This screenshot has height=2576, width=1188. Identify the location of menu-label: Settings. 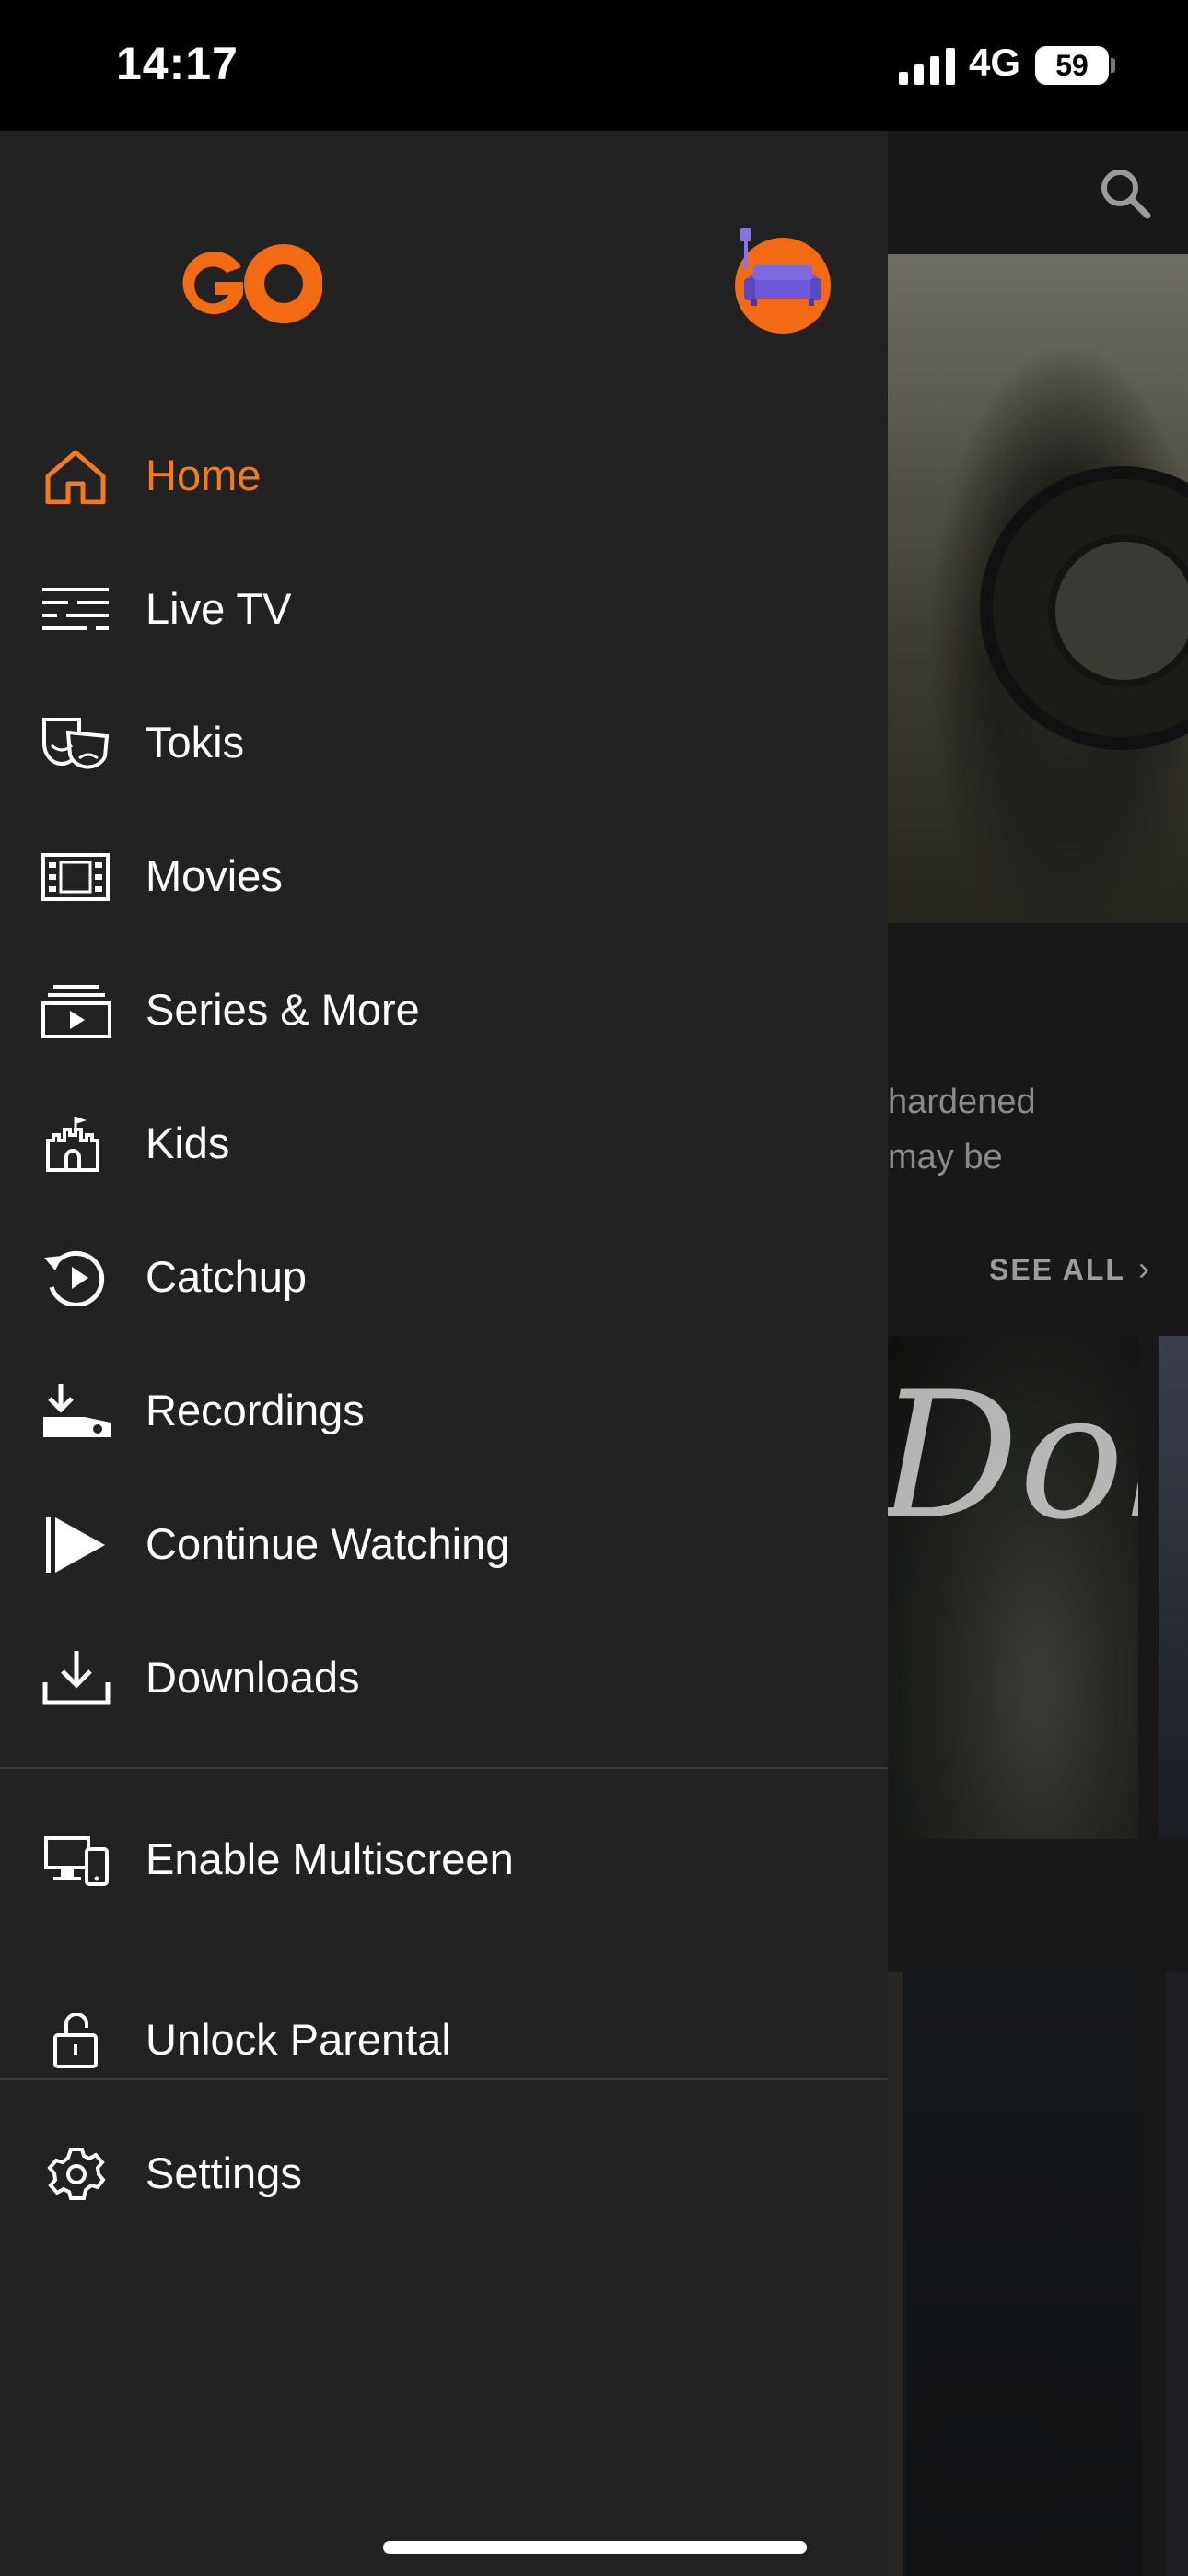
(224, 2173).